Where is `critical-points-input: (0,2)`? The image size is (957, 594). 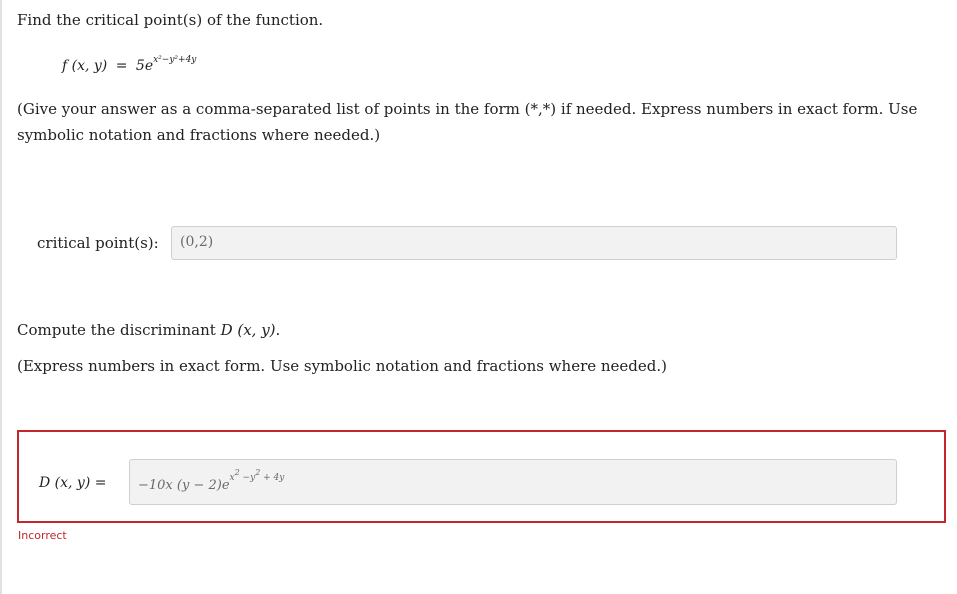
critical-points-input: (0,2) is located at coordinates (534, 243).